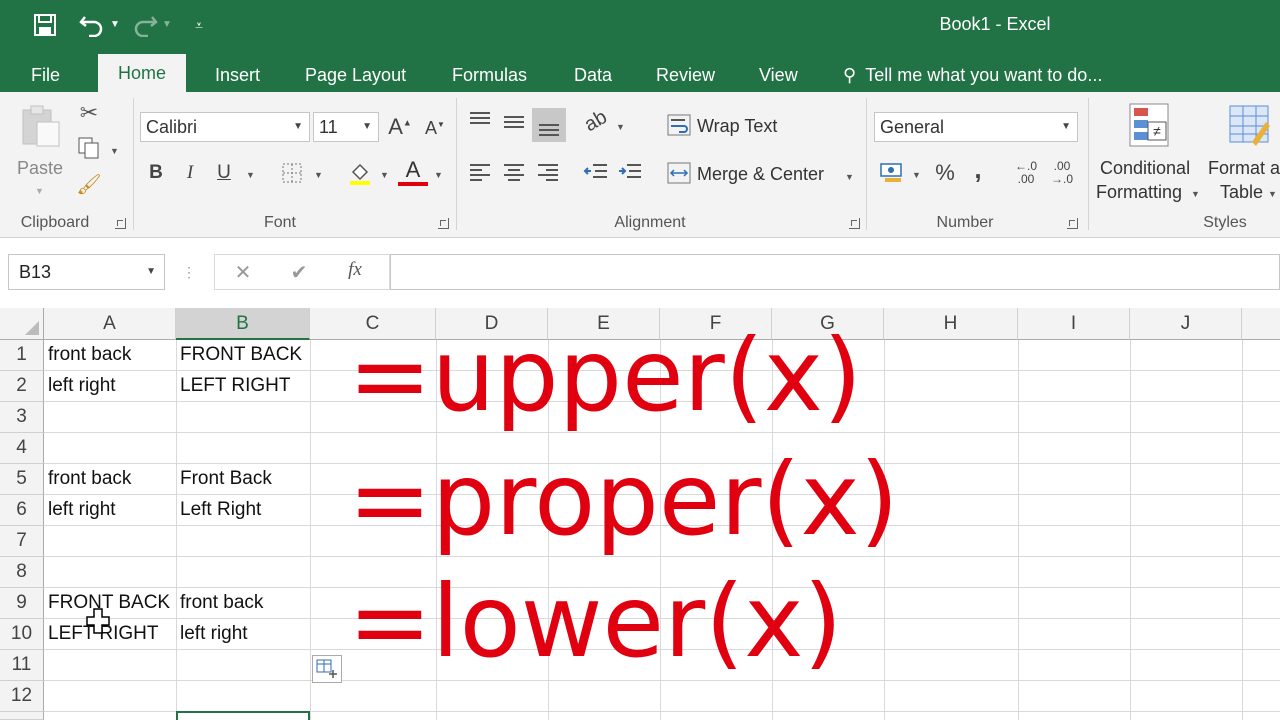 The image size is (1280, 720). I want to click on align-left-icon, so click(480, 174).